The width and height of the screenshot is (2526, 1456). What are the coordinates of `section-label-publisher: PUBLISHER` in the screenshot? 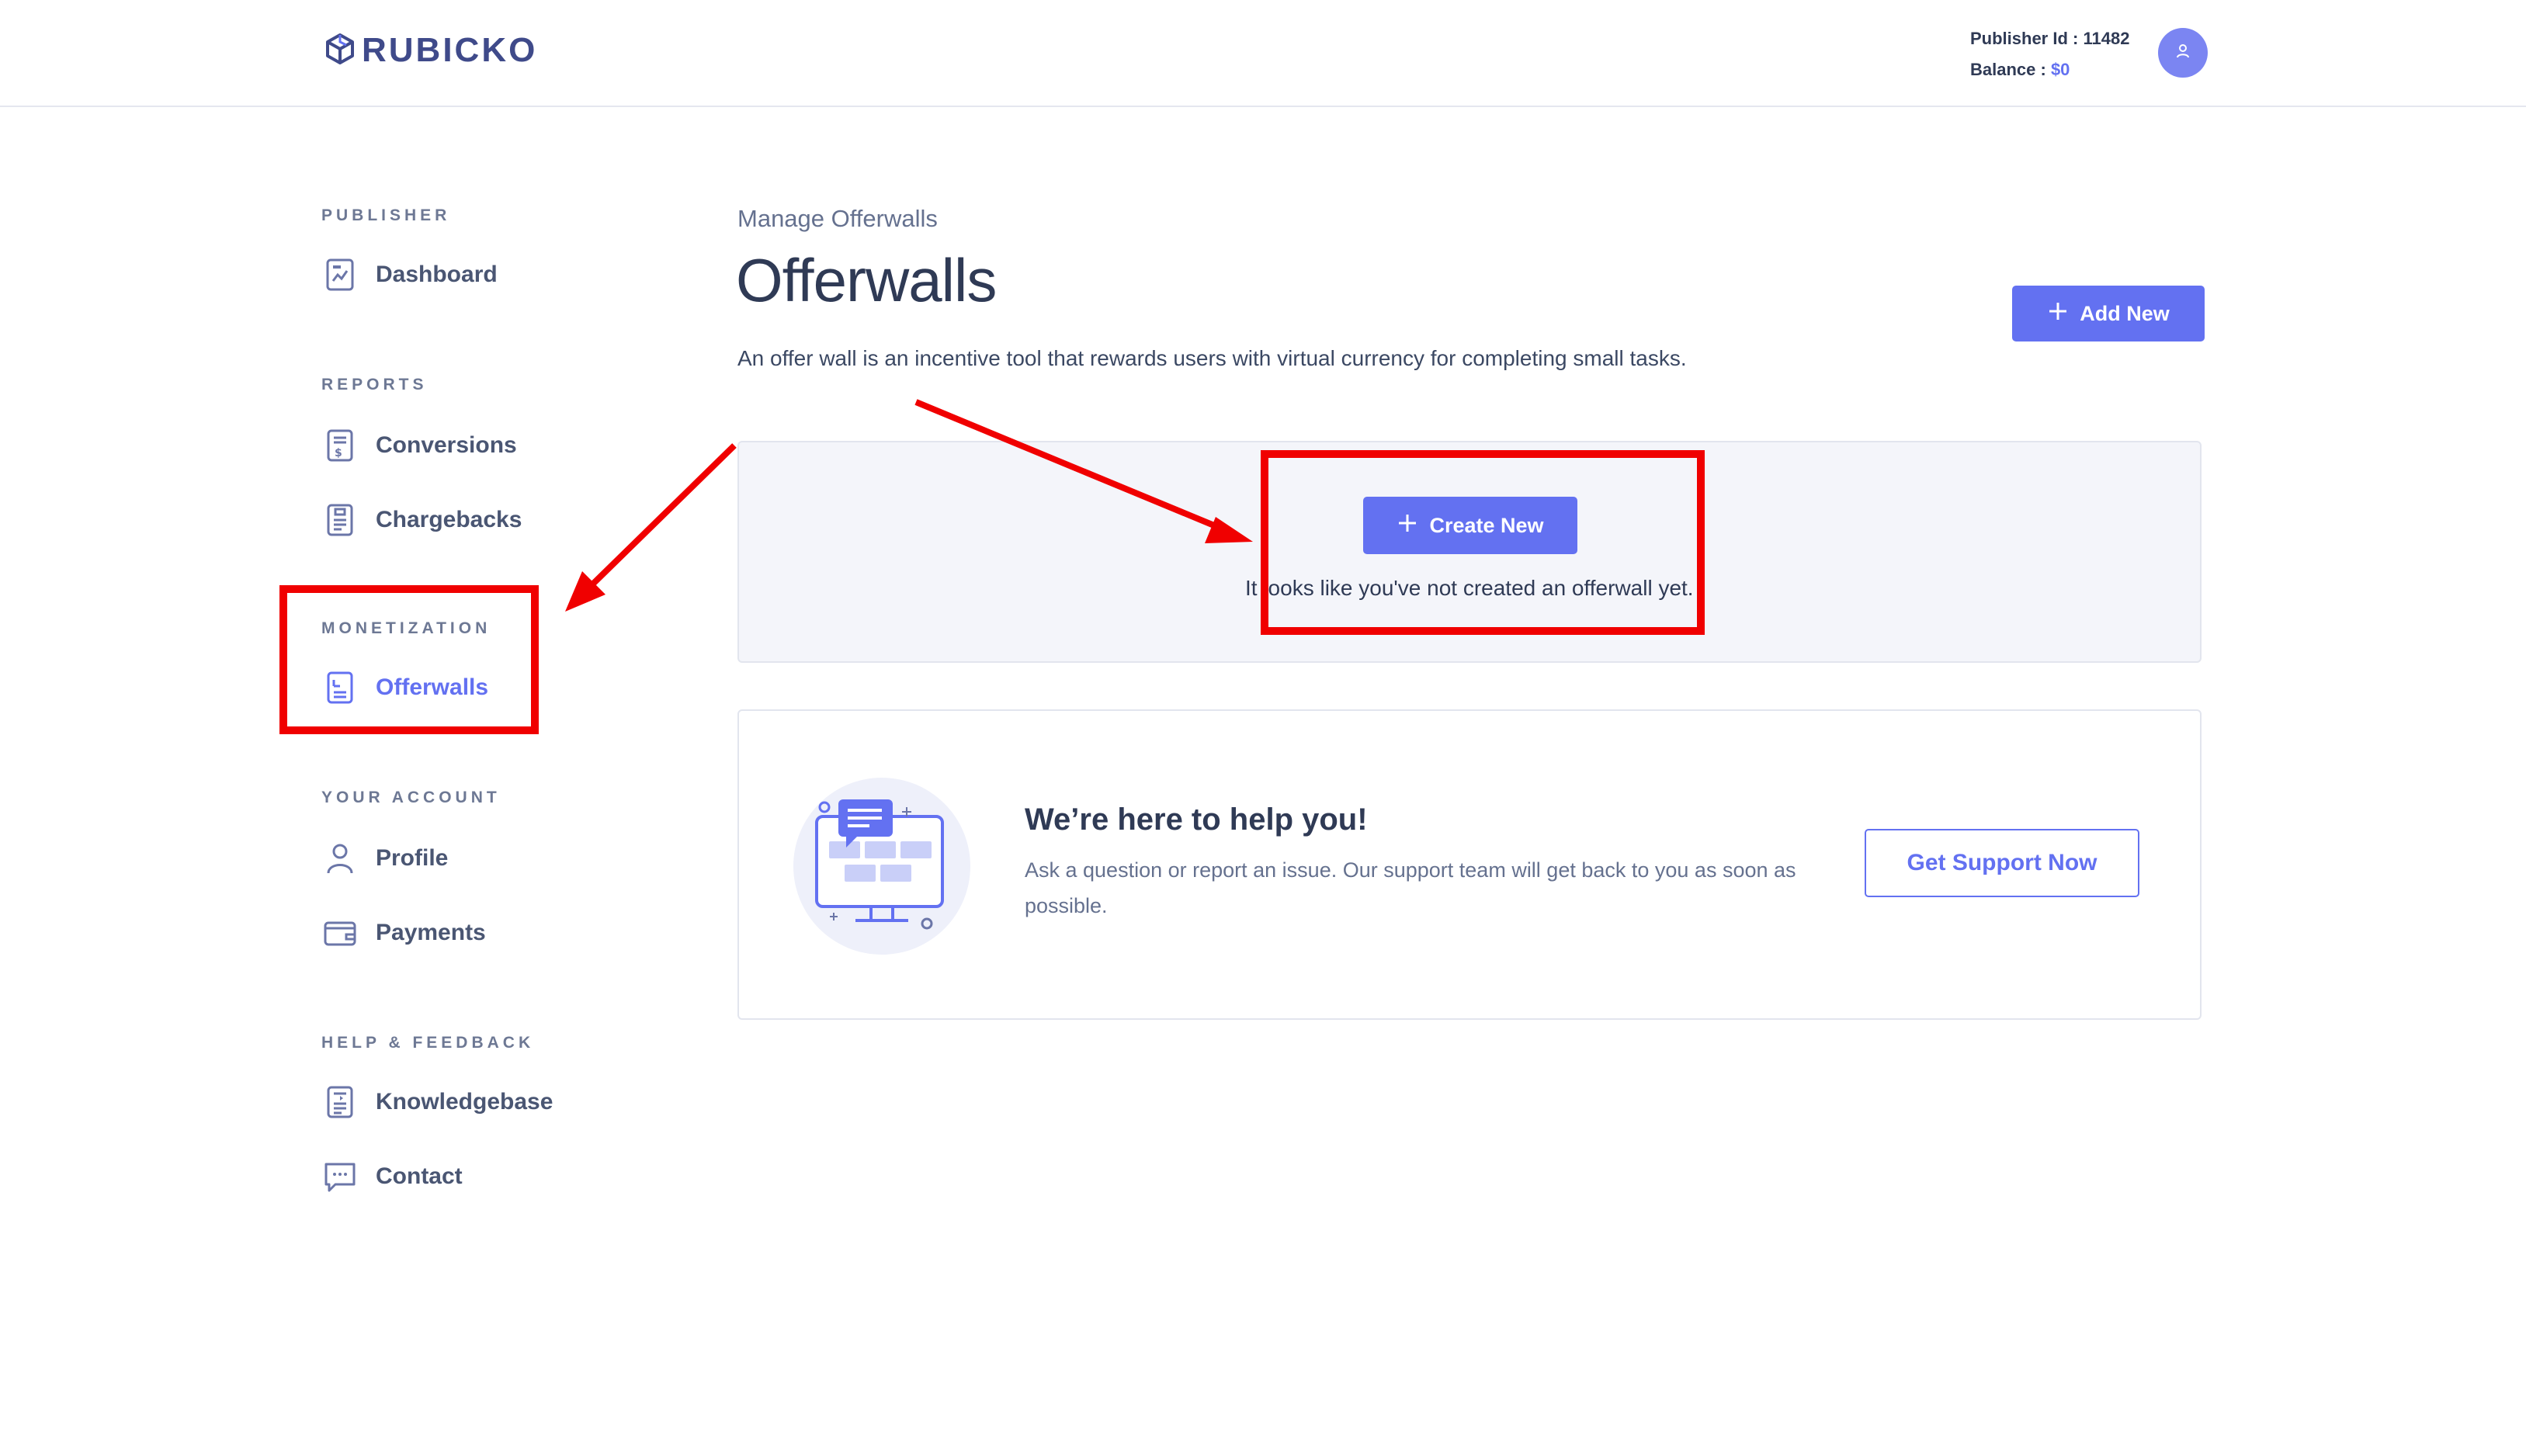 It's located at (386, 215).